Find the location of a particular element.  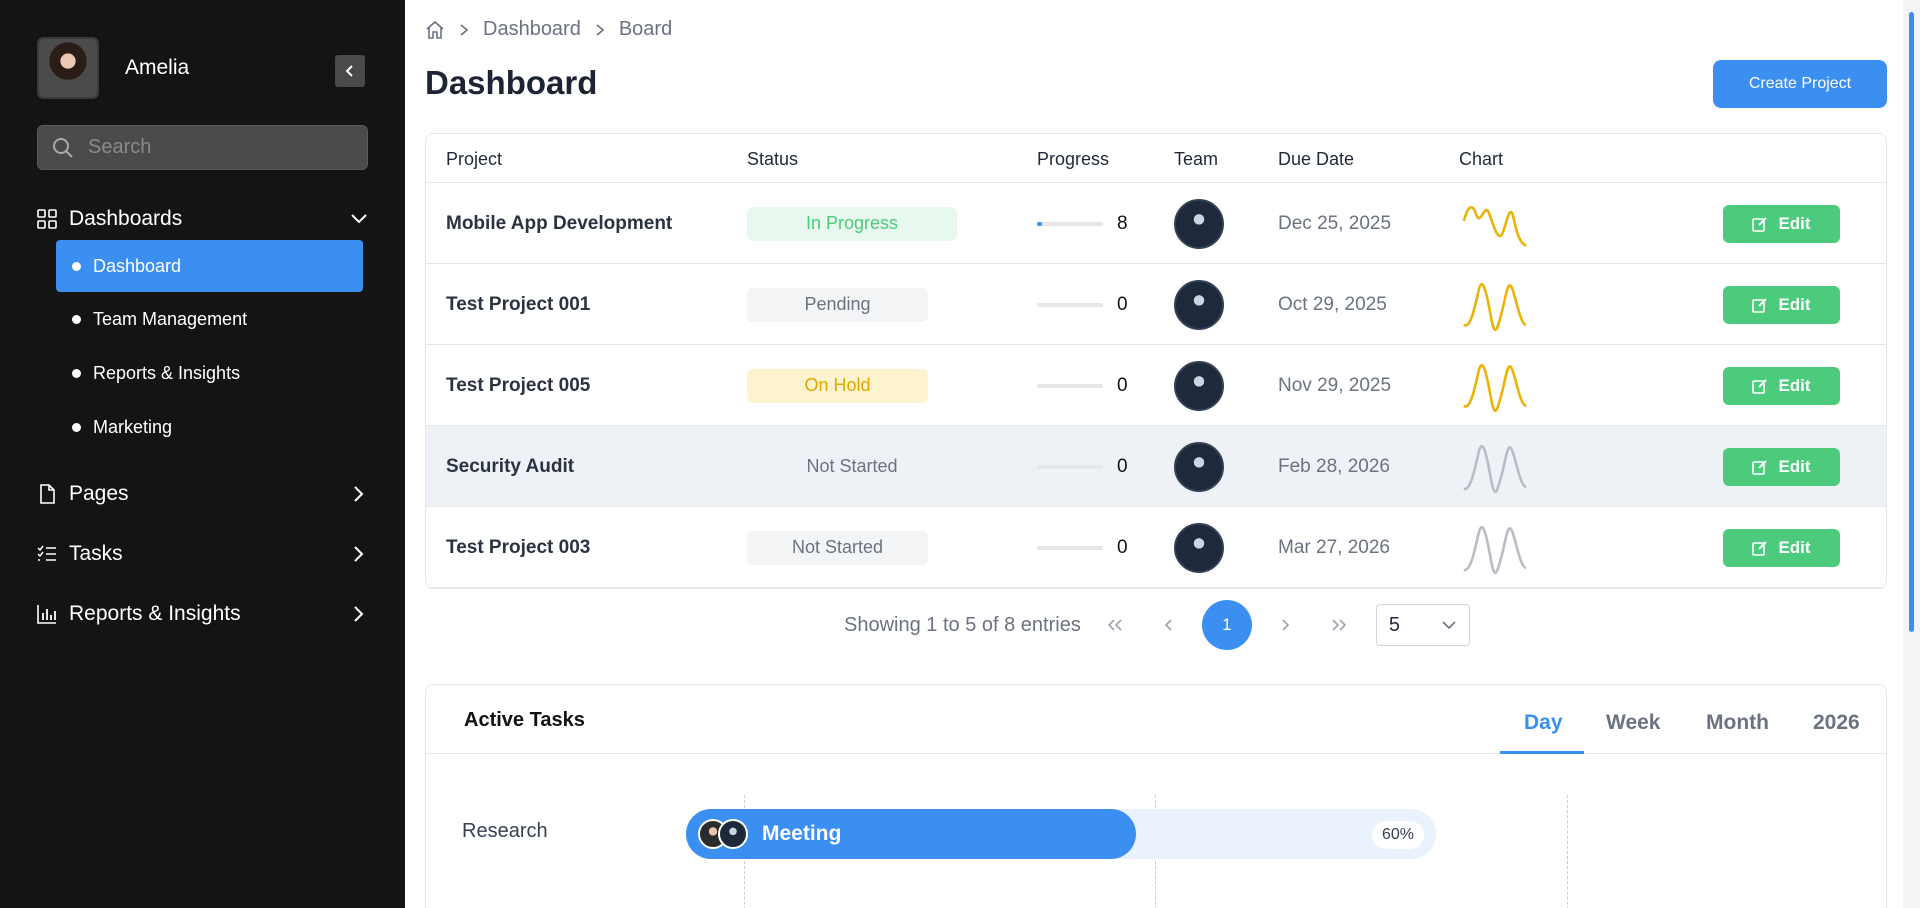

page-size-select: 5 is located at coordinates (1422, 625).